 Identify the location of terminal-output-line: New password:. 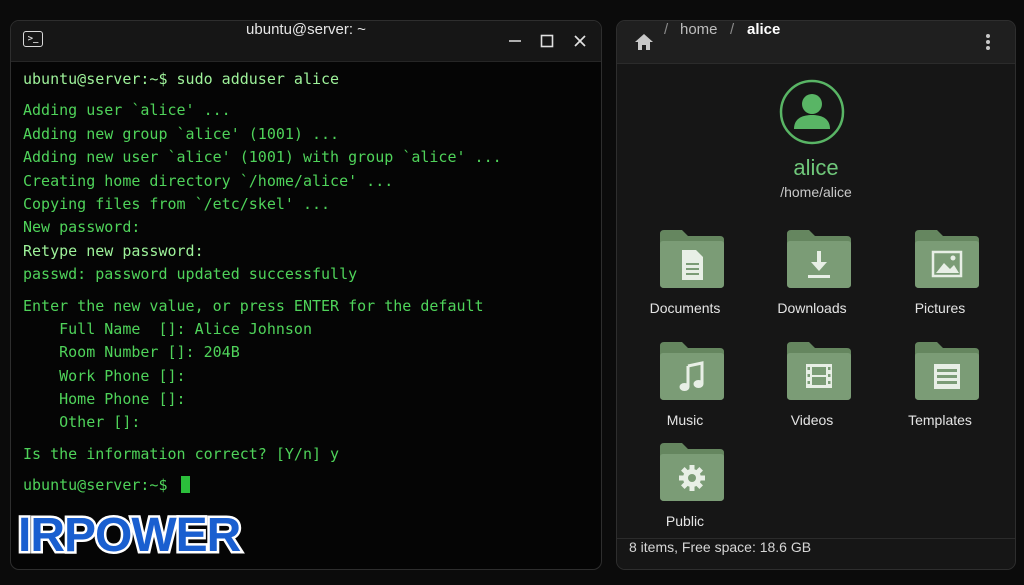
(82, 227).